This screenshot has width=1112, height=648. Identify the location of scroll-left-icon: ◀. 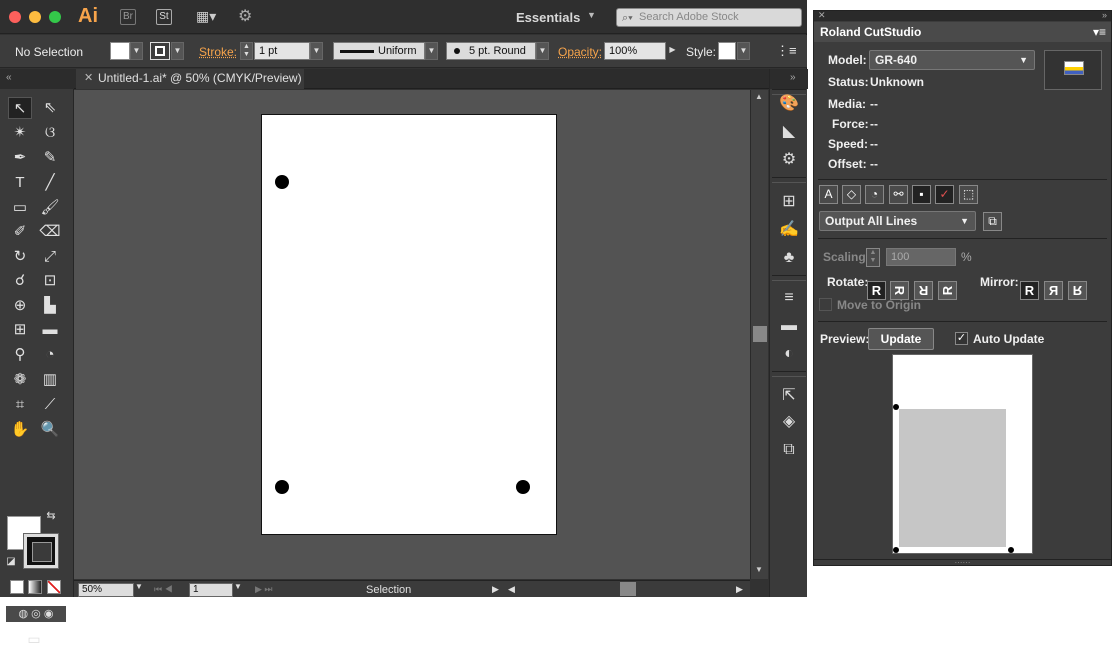
(511, 589).